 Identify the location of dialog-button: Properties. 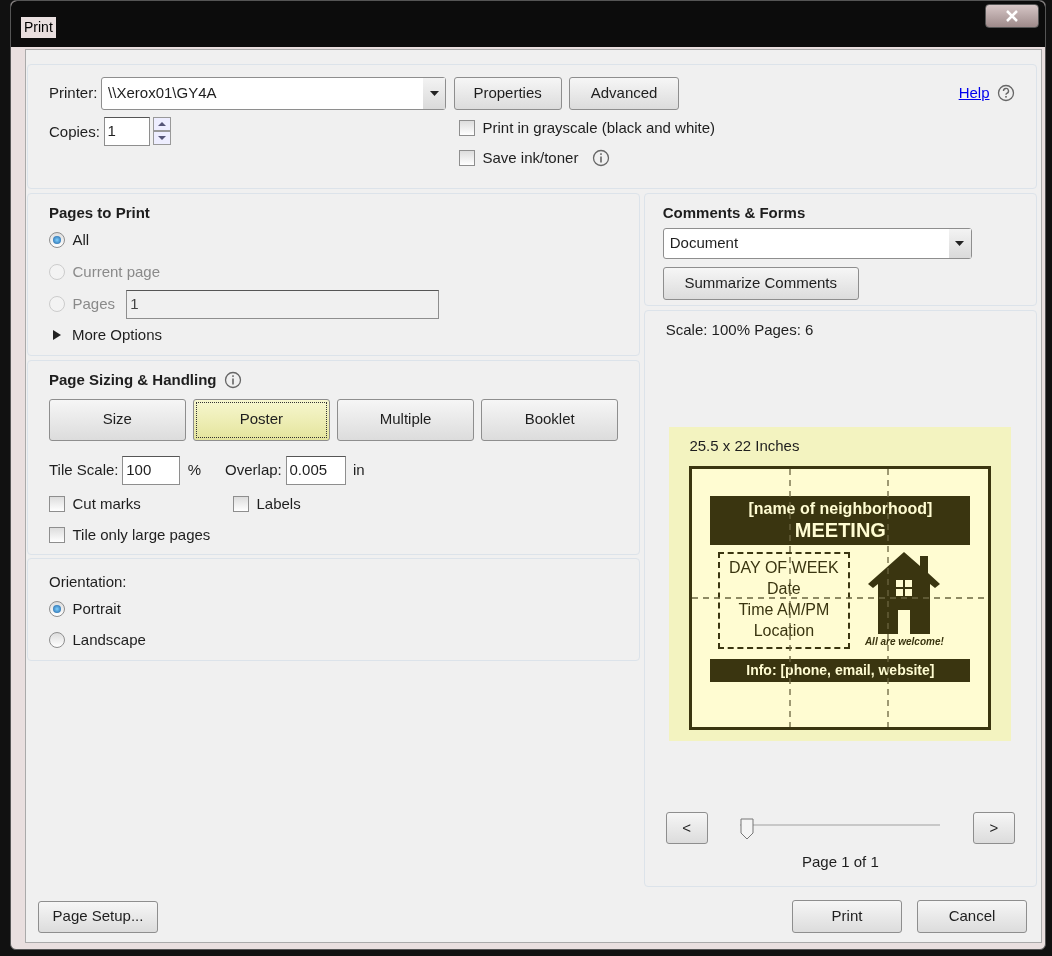
(507, 93).